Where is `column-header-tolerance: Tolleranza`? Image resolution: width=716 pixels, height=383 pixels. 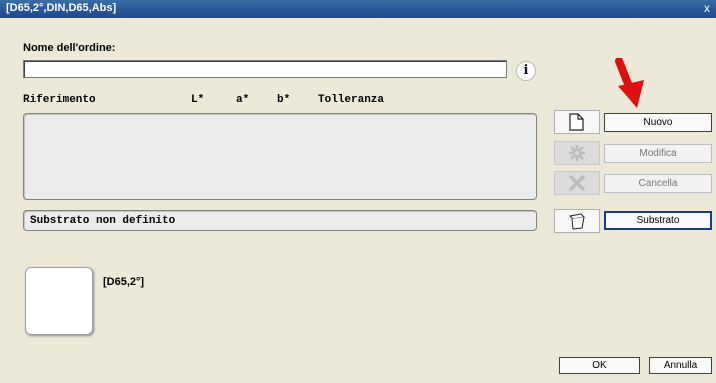
column-header-tolerance: Tolleranza is located at coordinates (351, 100).